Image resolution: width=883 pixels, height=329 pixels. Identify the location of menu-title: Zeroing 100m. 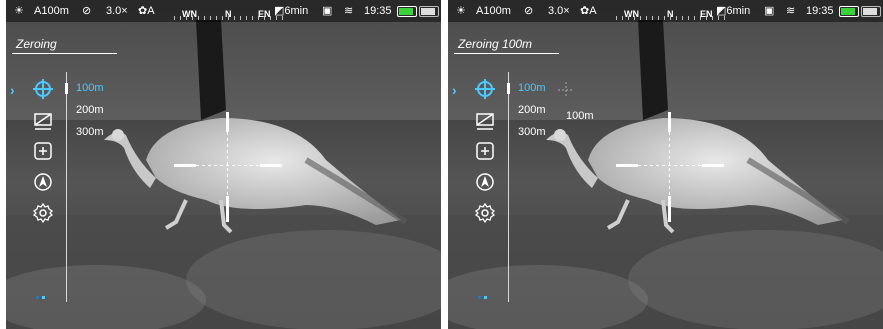
(495, 44).